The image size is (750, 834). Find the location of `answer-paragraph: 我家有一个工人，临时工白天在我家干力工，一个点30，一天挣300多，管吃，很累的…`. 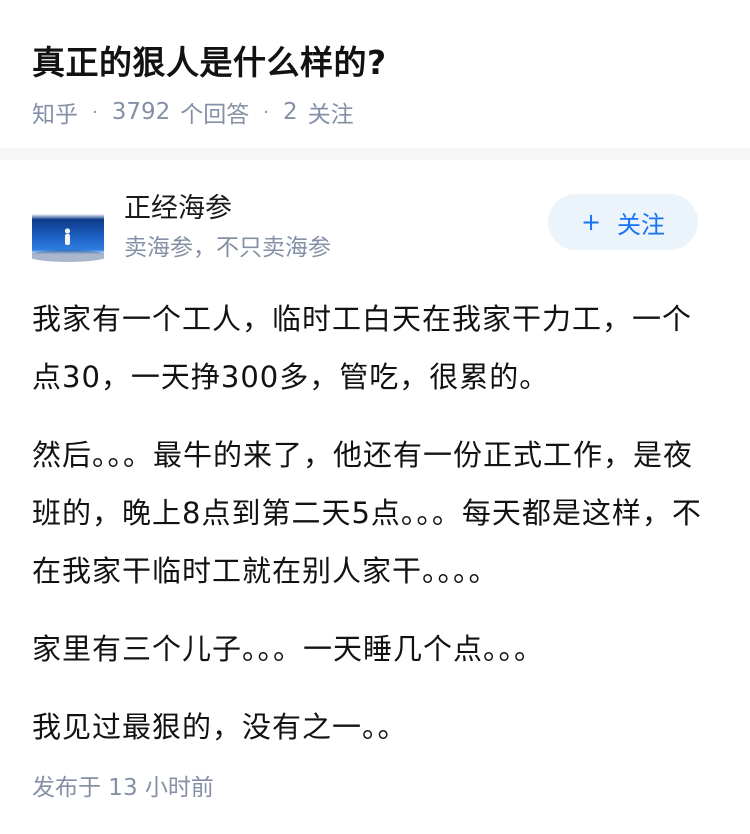

answer-paragraph: 我家有一个工人，临时工白天在我家干力工，一个点30，一天挣300多，管吃，很累的… is located at coordinates (362, 348).